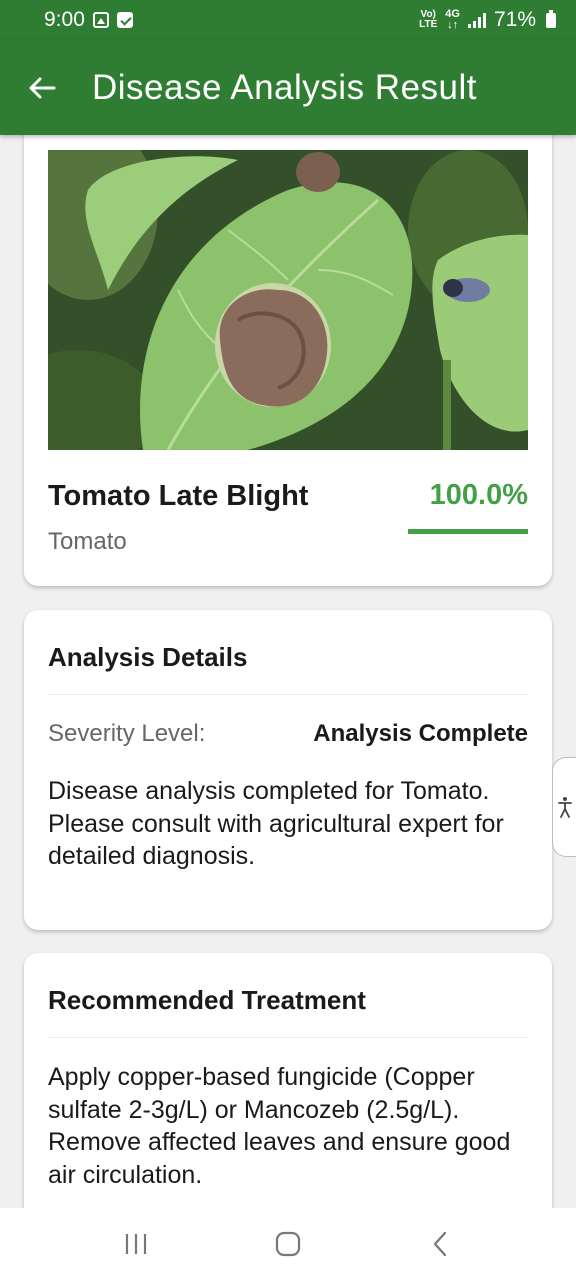 The width and height of the screenshot is (576, 1280). I want to click on back-button, so click(42, 88).